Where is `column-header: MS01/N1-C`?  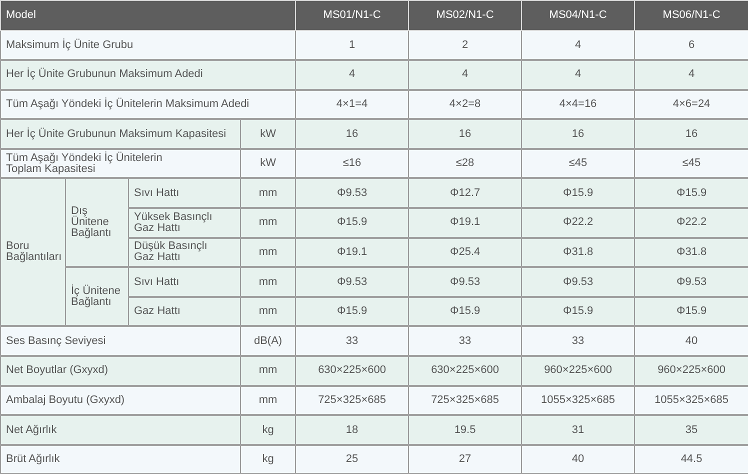 column-header: MS01/N1-C is located at coordinates (352, 15).